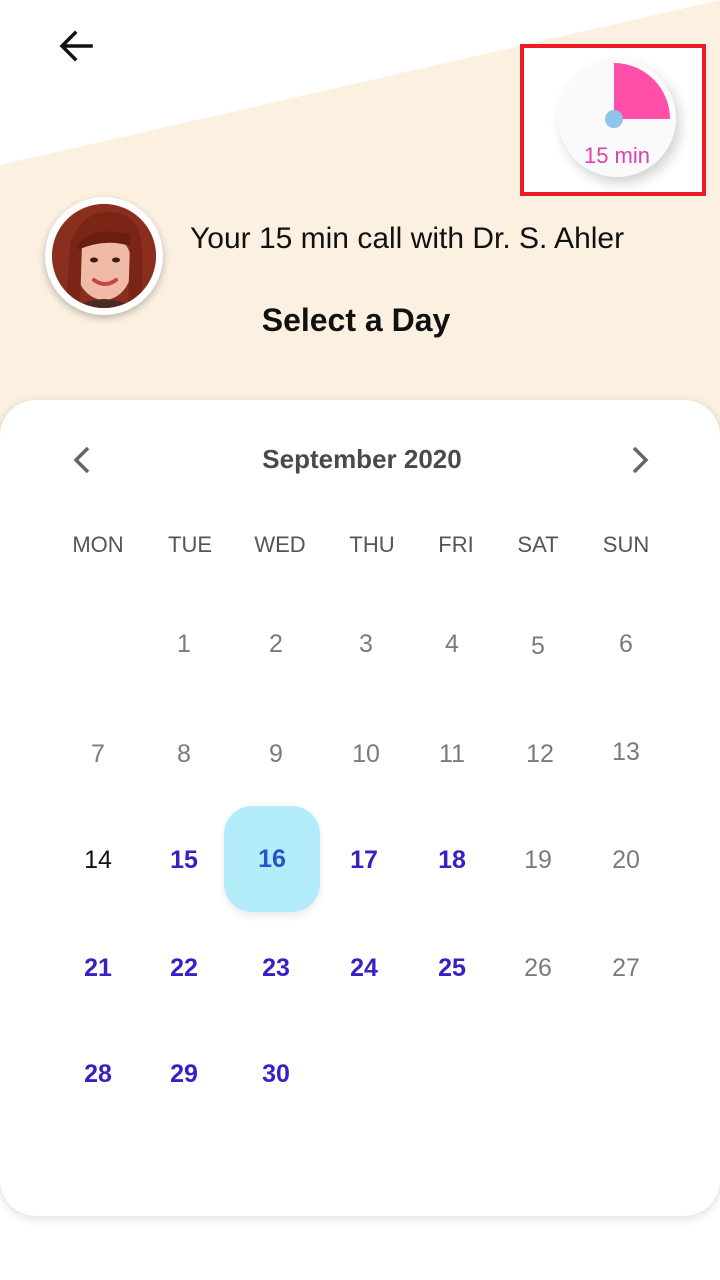 Image resolution: width=720 pixels, height=1280 pixels. What do you see at coordinates (538, 645) in the screenshot?
I see `calendar-day: 5` at bounding box center [538, 645].